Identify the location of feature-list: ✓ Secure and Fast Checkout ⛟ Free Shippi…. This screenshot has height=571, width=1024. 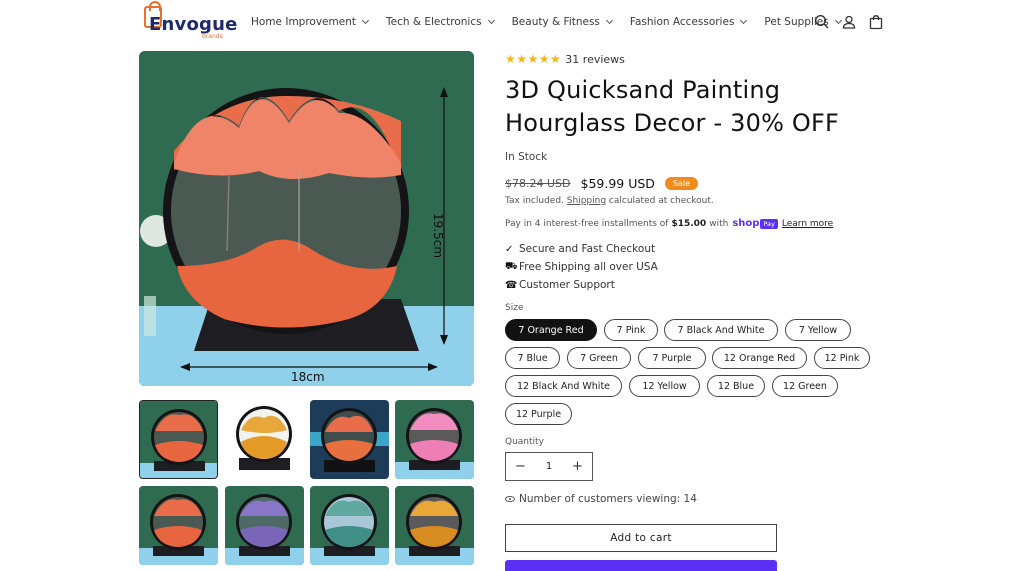
(581, 267).